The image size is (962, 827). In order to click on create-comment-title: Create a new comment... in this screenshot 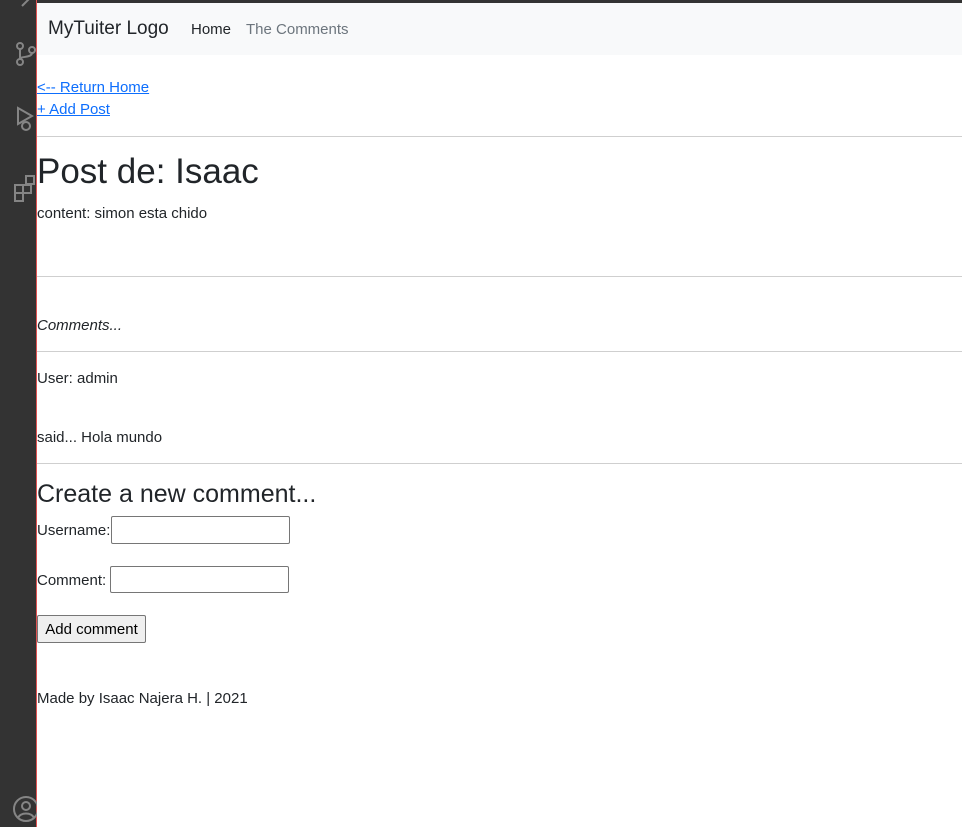, I will do `click(177, 494)`.